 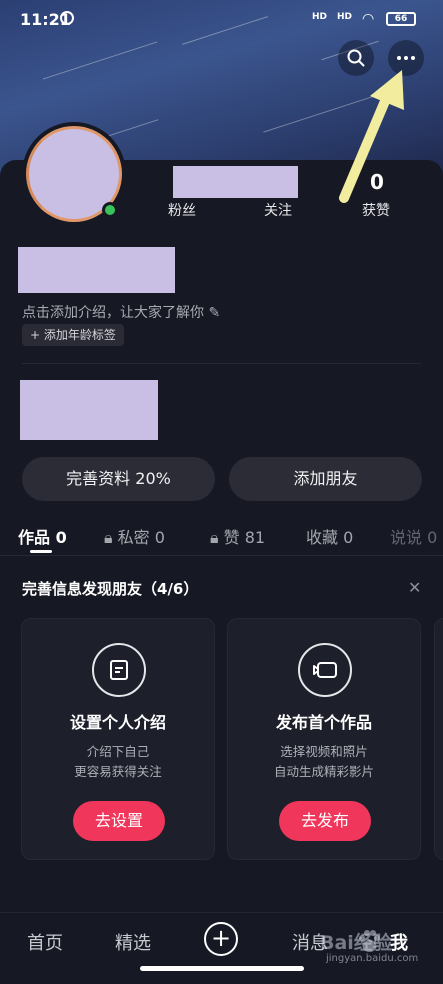 What do you see at coordinates (278, 210) in the screenshot?
I see `following-label: 关注` at bounding box center [278, 210].